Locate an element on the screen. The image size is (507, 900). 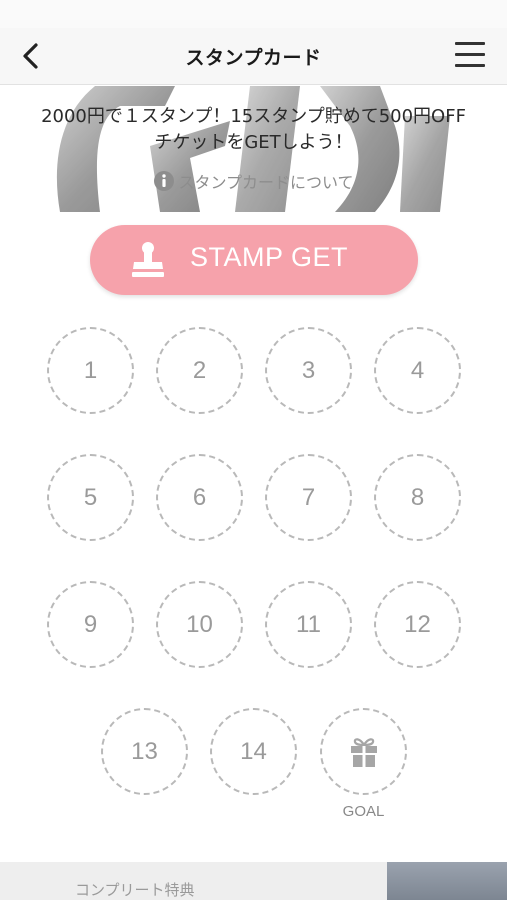
navigation-bar: スタンプカード is located at coordinates (253, 56).